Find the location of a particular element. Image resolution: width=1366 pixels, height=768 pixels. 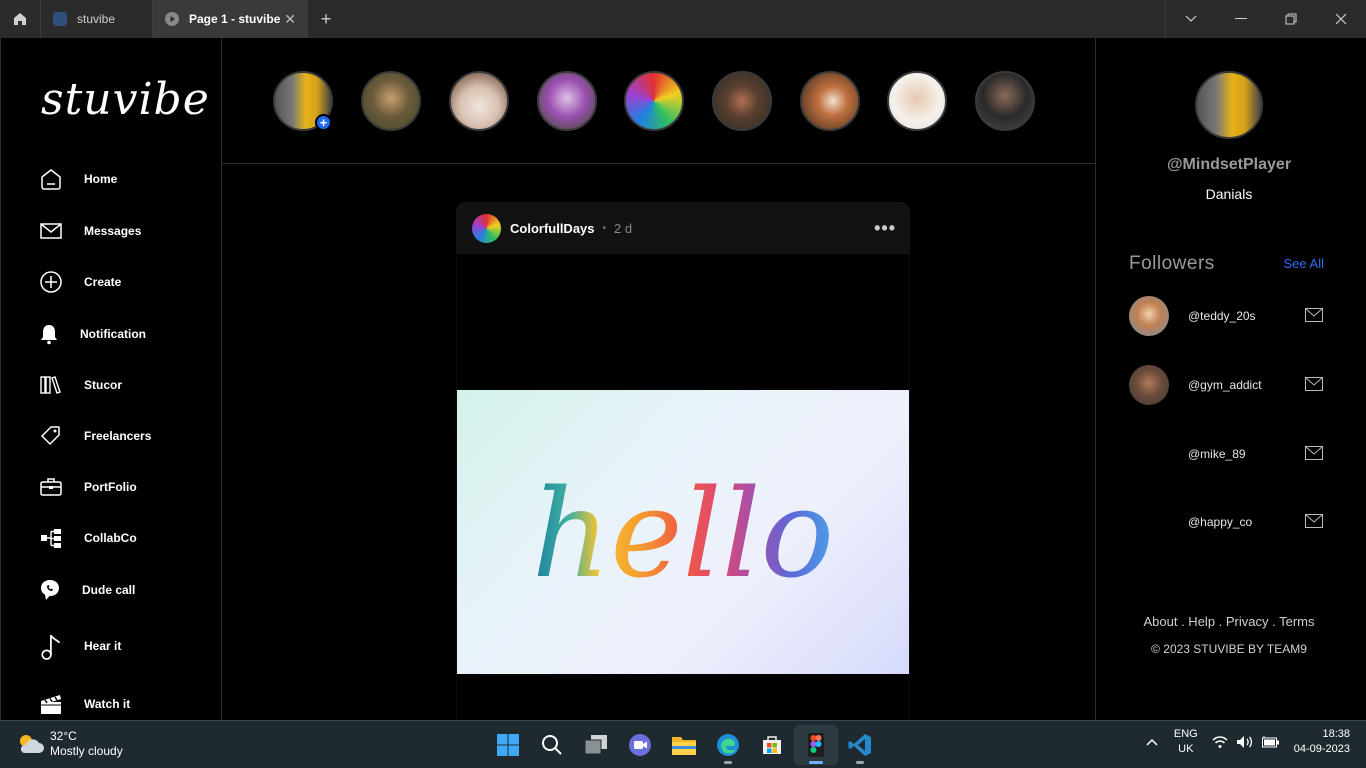

close-icon is located at coordinates (1341, 19).